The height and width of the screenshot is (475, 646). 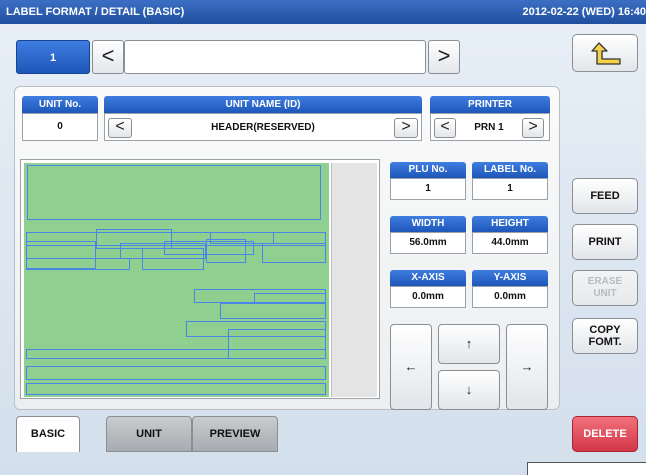 I want to click on move-up-button: ↑, so click(x=469, y=344).